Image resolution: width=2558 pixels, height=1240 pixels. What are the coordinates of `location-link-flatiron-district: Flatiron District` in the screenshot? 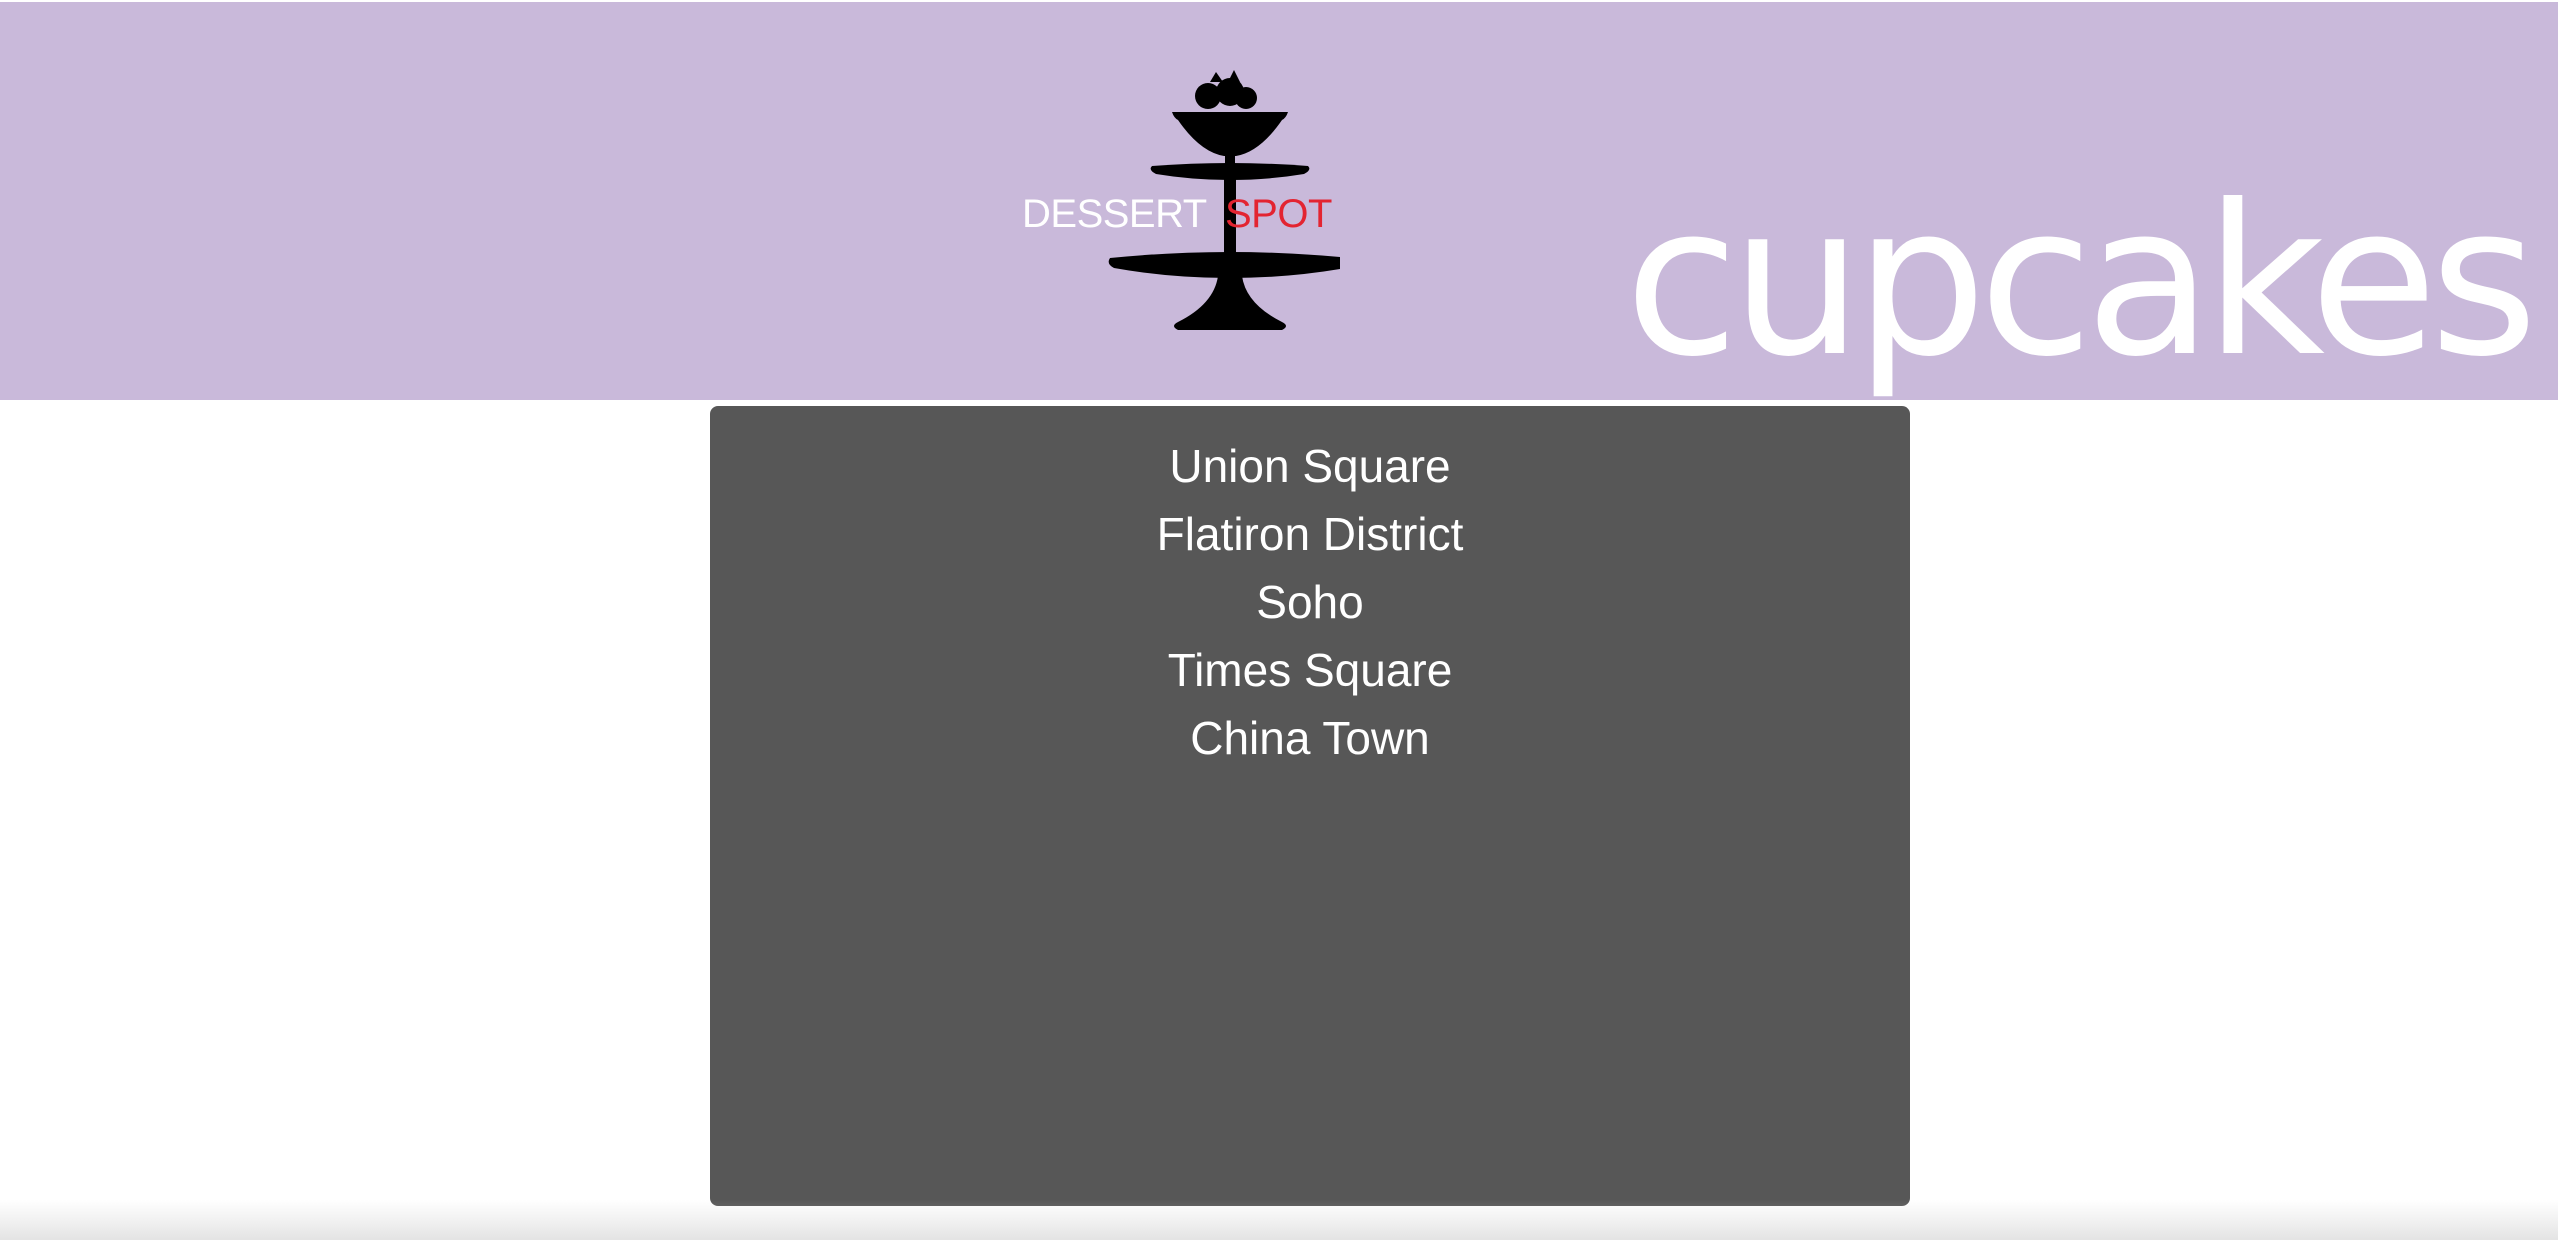 It's located at (1310, 534).